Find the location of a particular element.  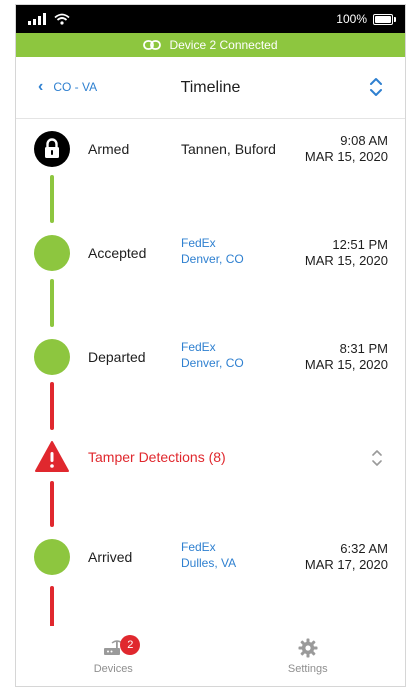

signal-bars-icon is located at coordinates (37, 19).